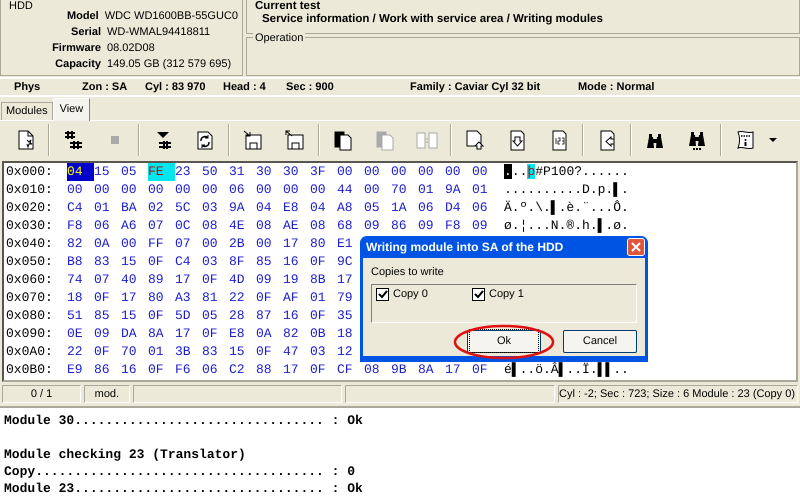 Image resolution: width=800 pixels, height=502 pixels. I want to click on hex-byte: 40, so click(129, 280).